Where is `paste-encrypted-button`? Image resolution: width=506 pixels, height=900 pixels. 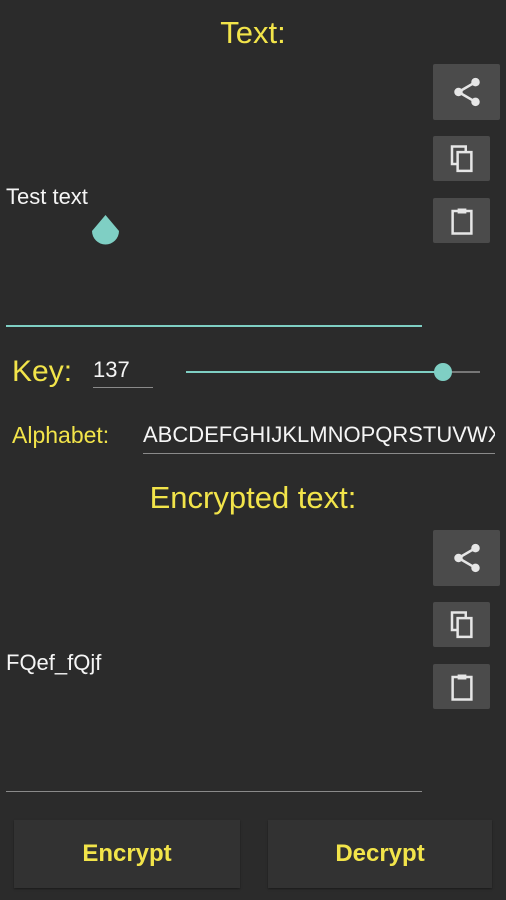 paste-encrypted-button is located at coordinates (461, 686).